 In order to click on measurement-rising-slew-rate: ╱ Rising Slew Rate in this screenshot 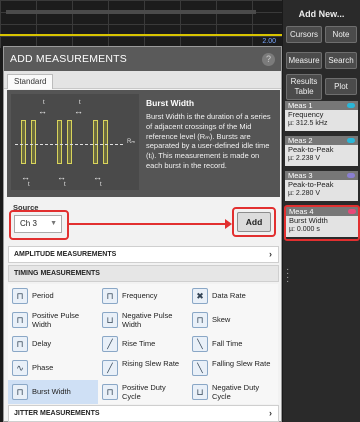, I will do `click(143, 368)`.